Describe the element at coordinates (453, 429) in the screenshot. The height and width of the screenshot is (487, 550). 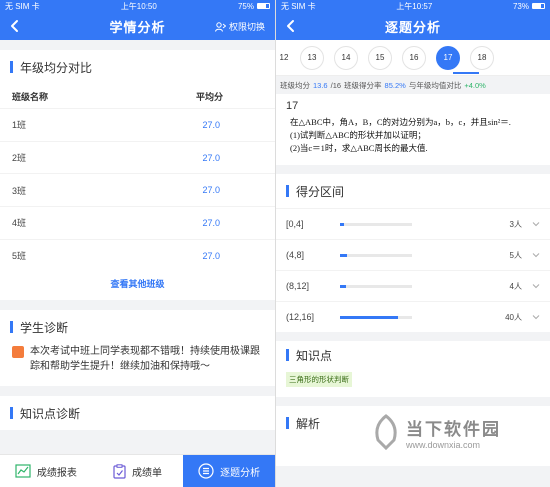
I see `watermark-brand: 当下软件园` at that location.